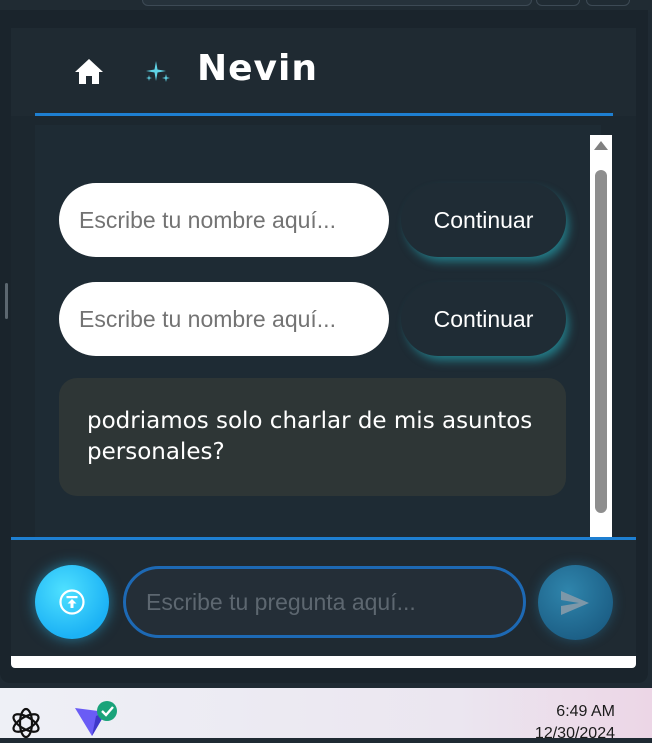 The width and height of the screenshot is (652, 743). What do you see at coordinates (158, 71) in the screenshot?
I see `sparkle-icon` at bounding box center [158, 71].